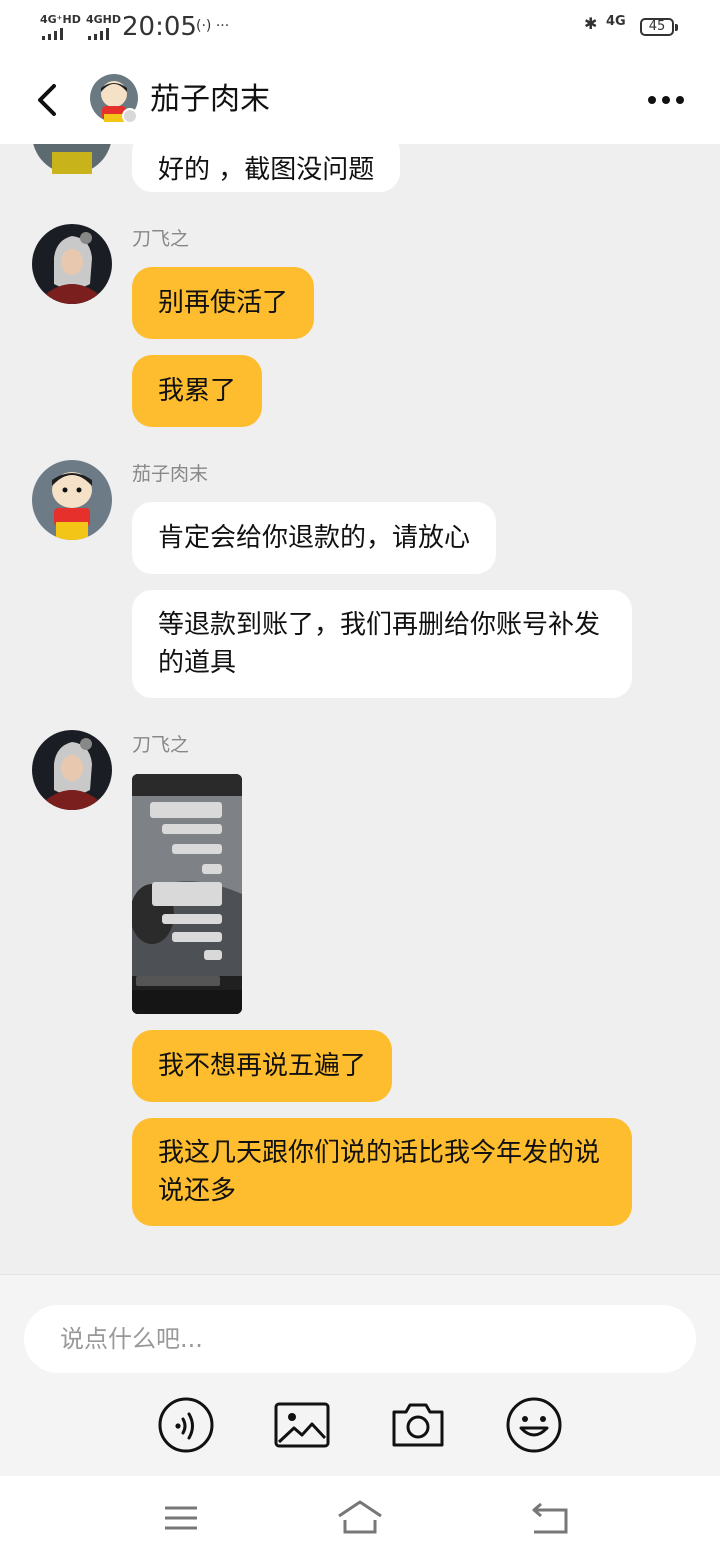  I want to click on back-button, so click(50, 100).